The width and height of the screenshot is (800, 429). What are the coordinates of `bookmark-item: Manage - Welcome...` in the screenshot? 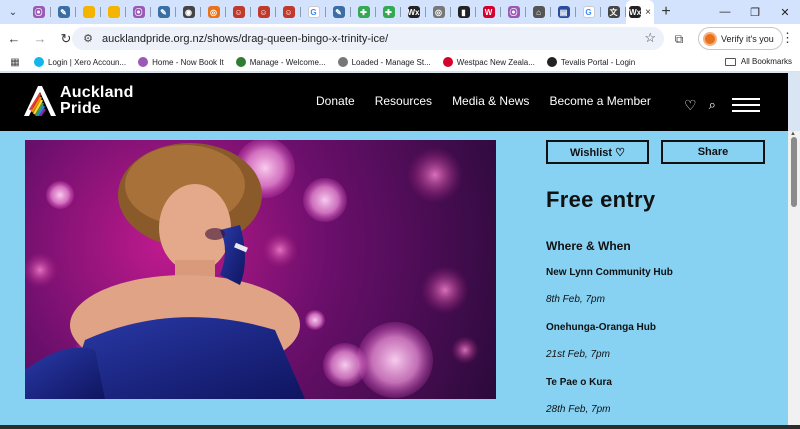 It's located at (280, 62).